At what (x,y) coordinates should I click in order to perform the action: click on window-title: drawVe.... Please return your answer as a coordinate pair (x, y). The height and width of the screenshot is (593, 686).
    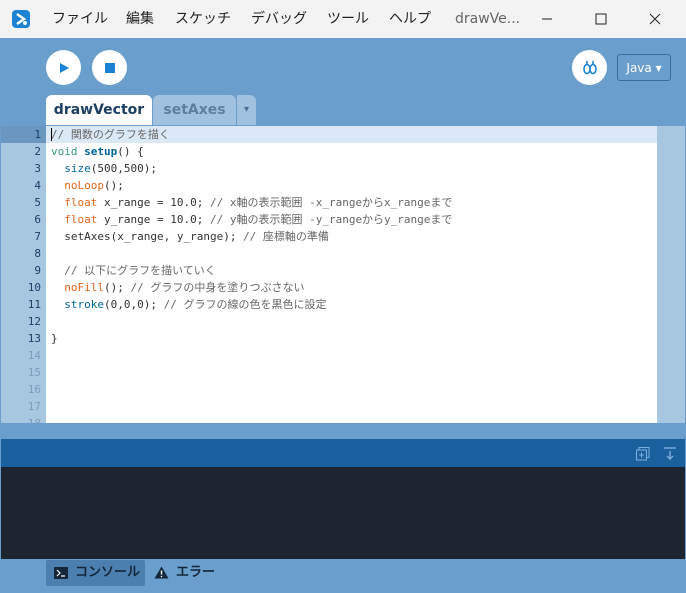
    Looking at the image, I should click on (488, 19).